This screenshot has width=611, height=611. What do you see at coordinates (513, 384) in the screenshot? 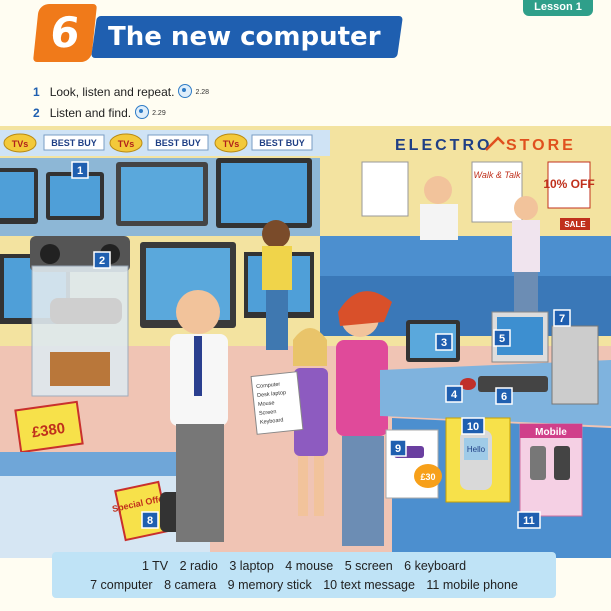
I see `keyboard` at bounding box center [513, 384].